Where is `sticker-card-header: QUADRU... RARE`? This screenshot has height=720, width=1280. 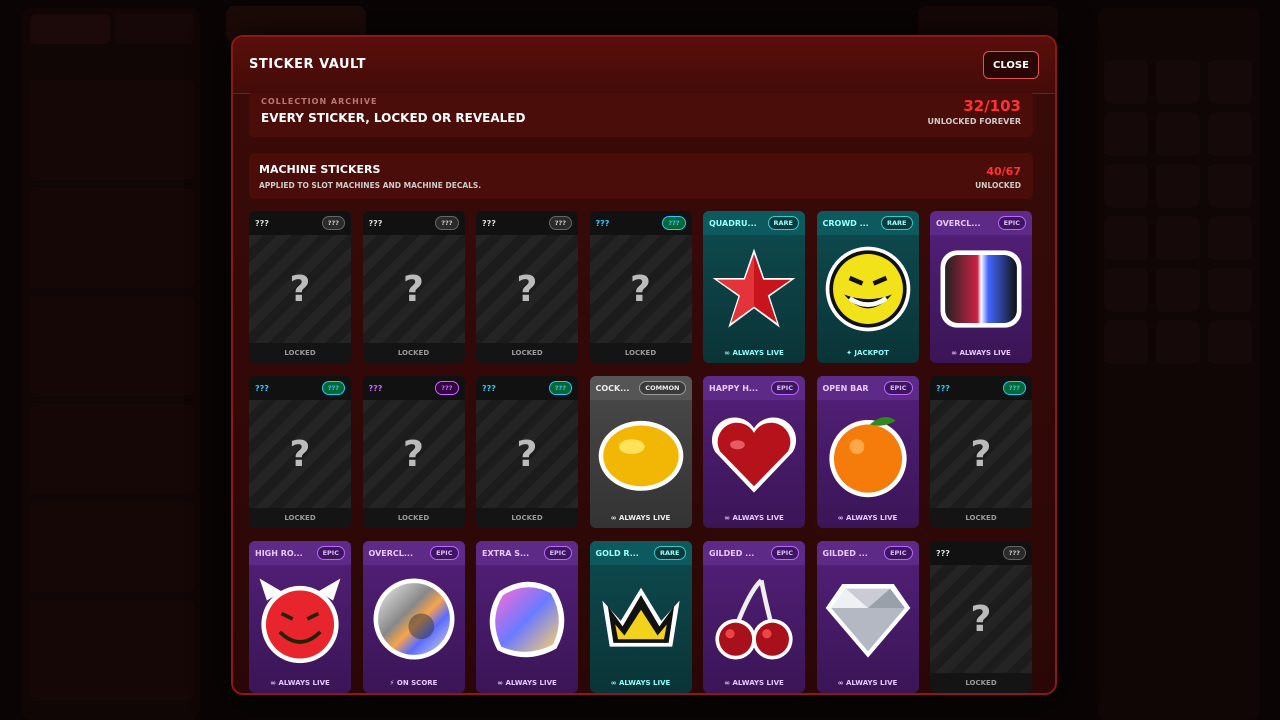 sticker-card-header: QUADRU... RARE is located at coordinates (754, 223).